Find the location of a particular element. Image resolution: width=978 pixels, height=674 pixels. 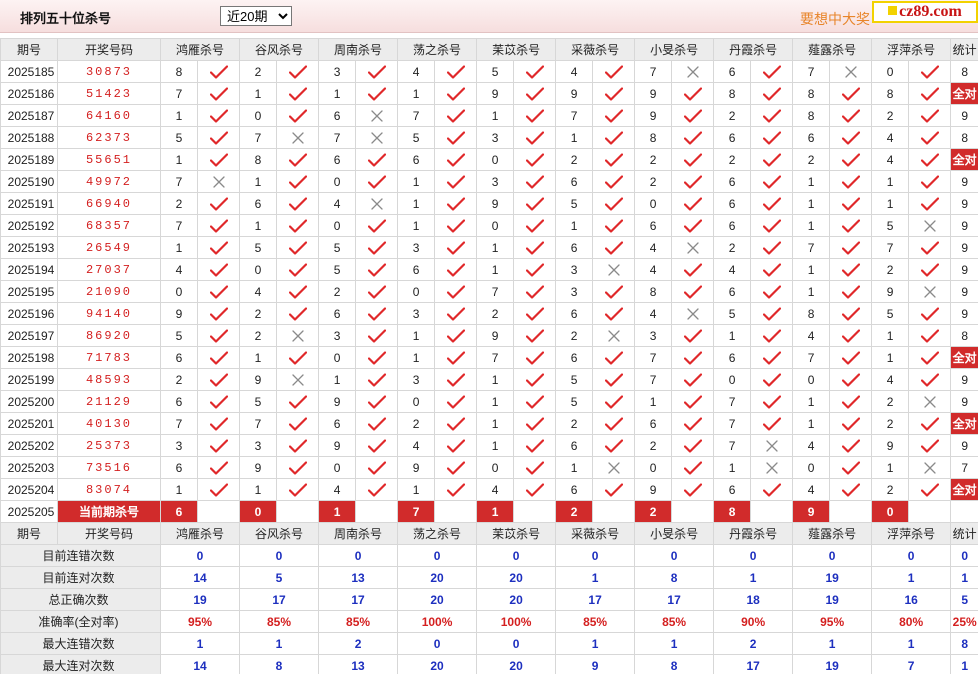

draw-numbers: 26549 is located at coordinates (109, 247).